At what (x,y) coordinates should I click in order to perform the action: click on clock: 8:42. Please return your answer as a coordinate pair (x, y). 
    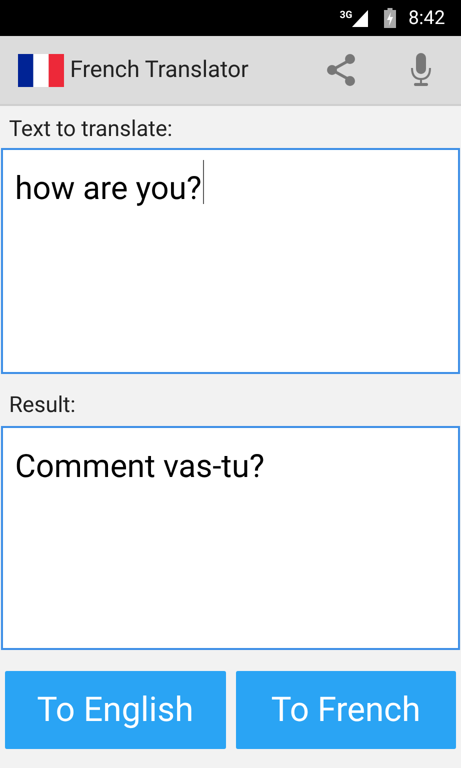
    Looking at the image, I should click on (426, 17).